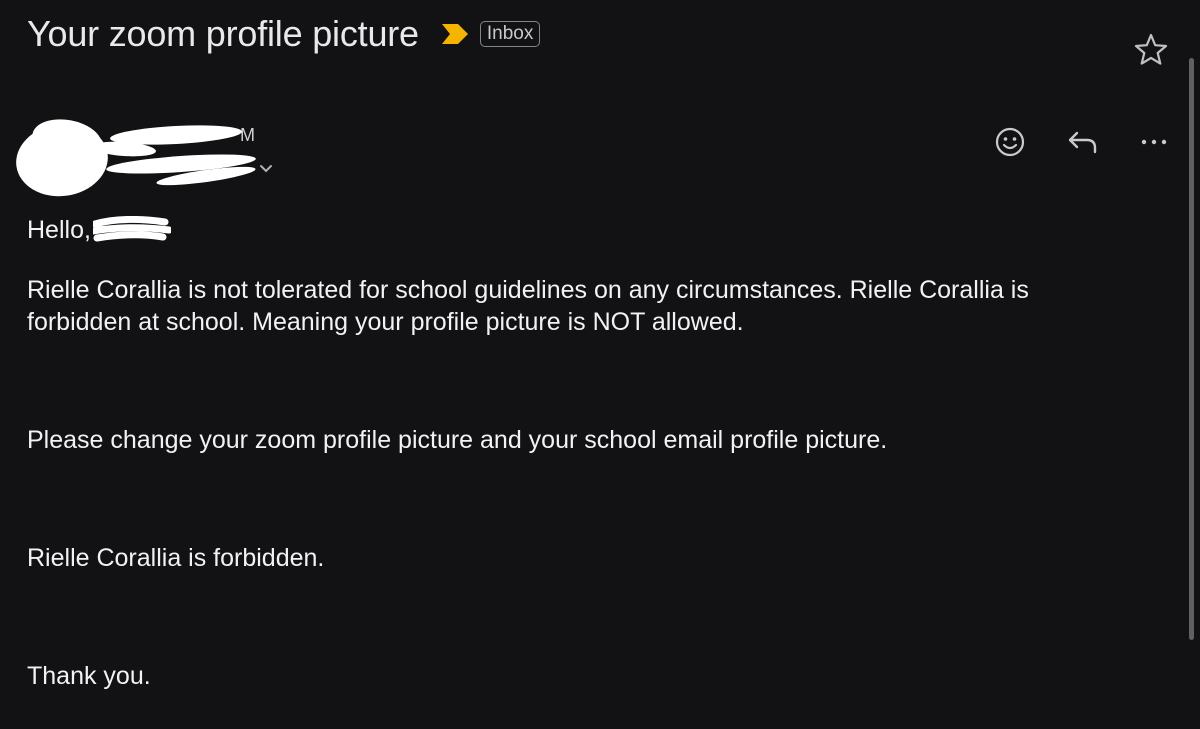 Image resolution: width=1200 pixels, height=729 pixels. I want to click on email-subject: Your zoom profile picture, so click(223, 33).